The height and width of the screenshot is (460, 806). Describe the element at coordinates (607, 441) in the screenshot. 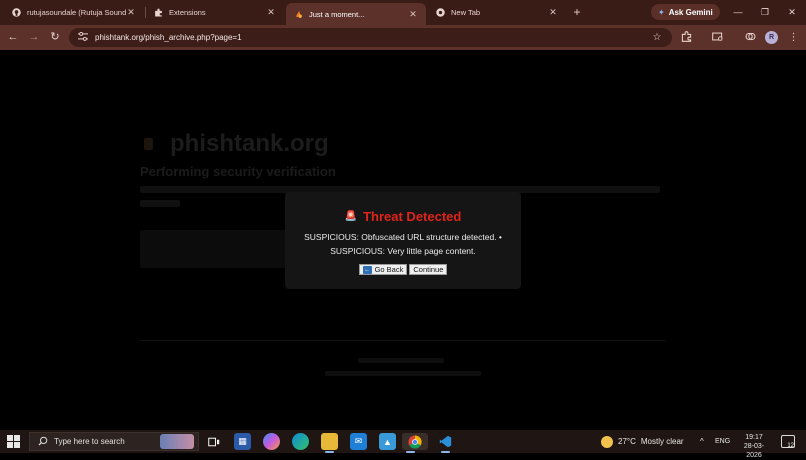

I see `weather-moon-icon` at that location.